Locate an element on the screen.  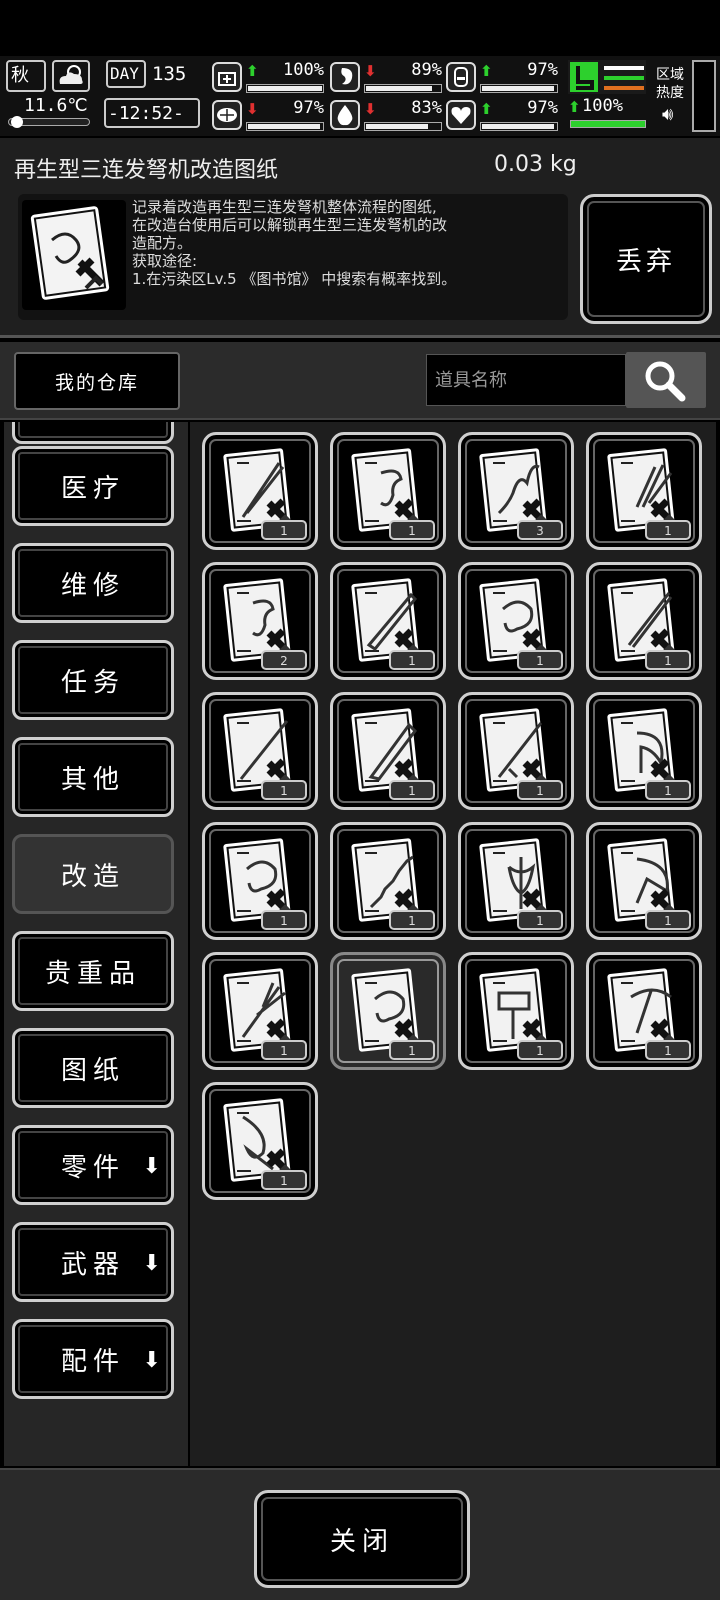
water-drop-icon is located at coordinates (345, 115).